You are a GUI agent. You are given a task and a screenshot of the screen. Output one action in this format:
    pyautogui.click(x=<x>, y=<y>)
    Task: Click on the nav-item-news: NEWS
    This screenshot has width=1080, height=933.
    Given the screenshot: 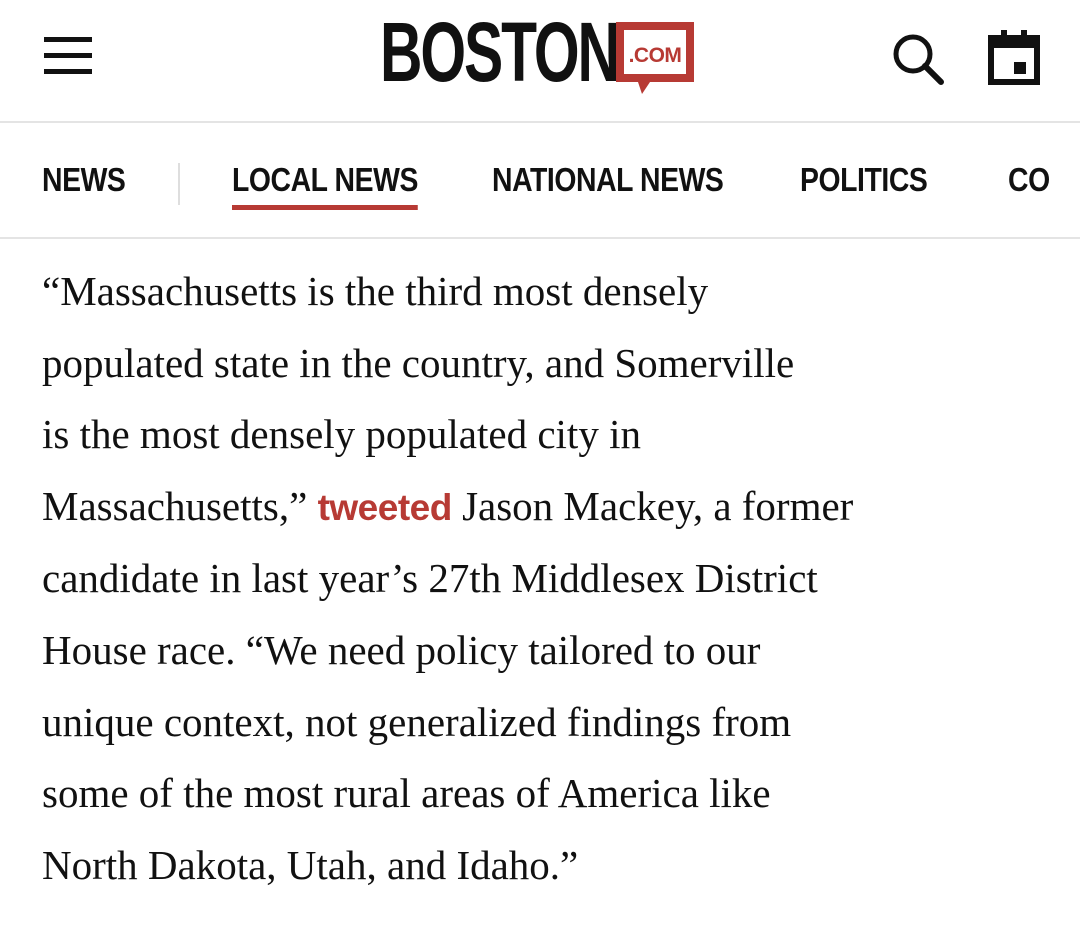 What is the action you would take?
    pyautogui.click(x=84, y=183)
    